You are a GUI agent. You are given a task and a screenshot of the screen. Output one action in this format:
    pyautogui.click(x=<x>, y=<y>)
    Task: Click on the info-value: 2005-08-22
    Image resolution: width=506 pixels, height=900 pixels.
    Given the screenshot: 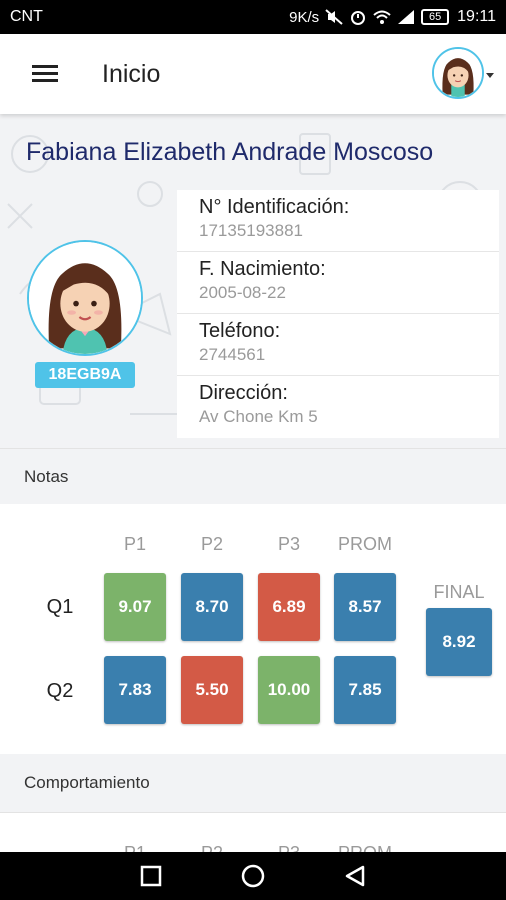 What is the action you would take?
    pyautogui.click(x=242, y=292)
    